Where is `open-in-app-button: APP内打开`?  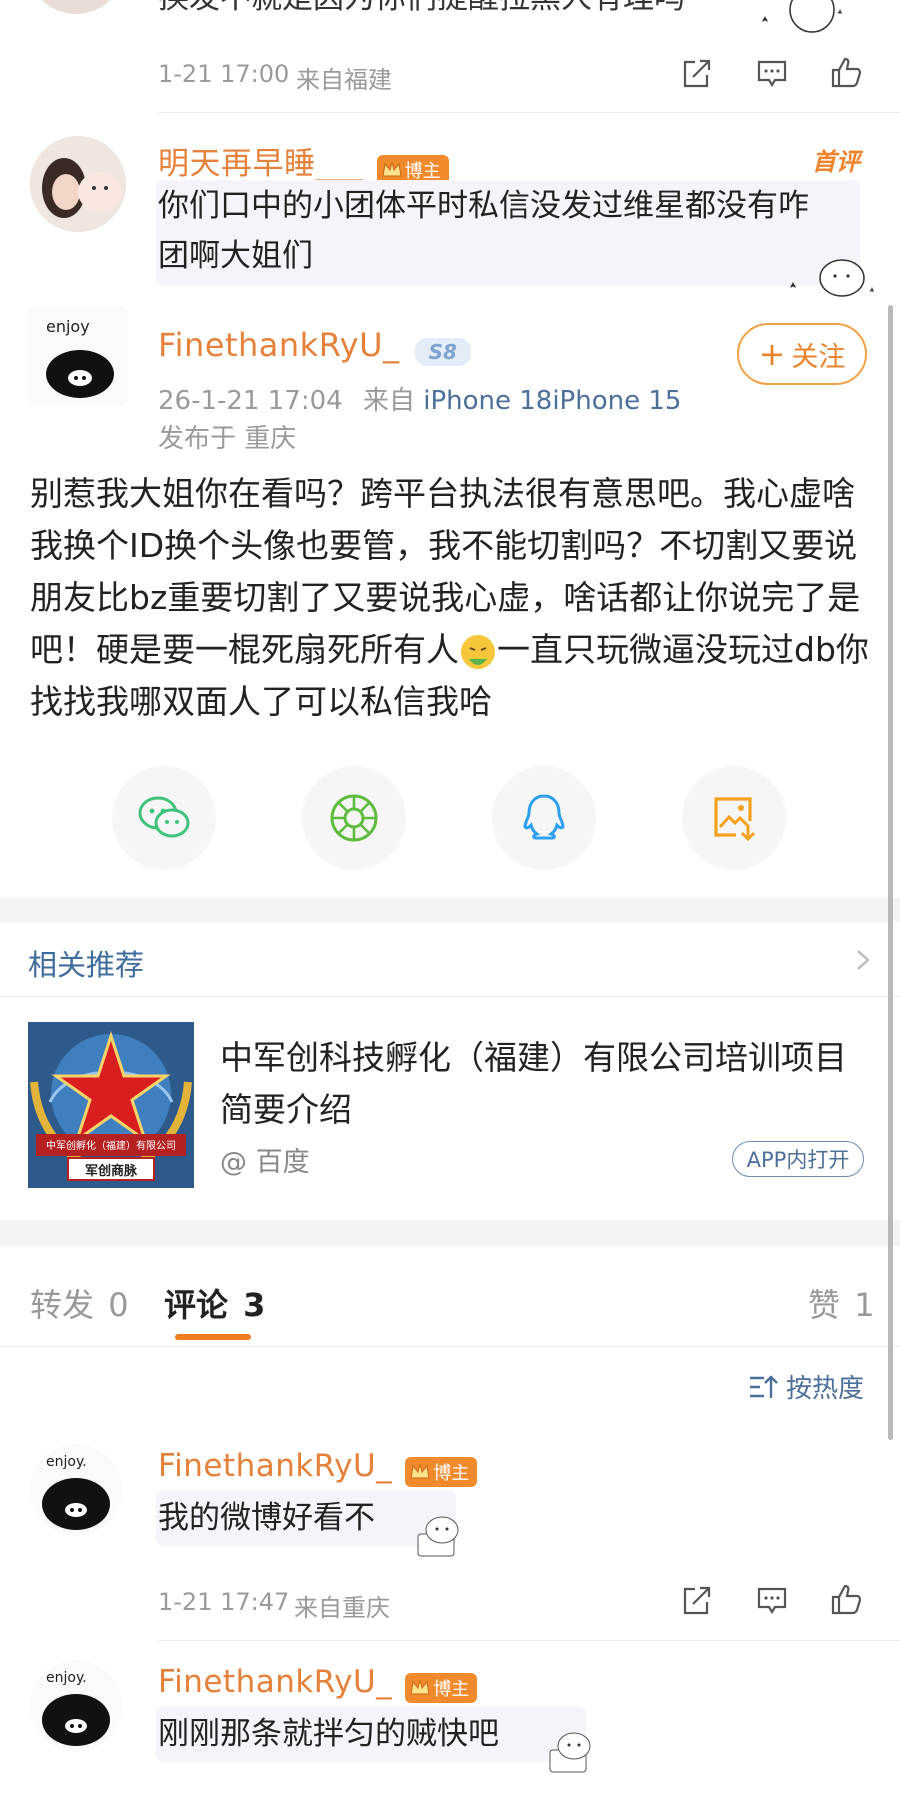 open-in-app-button: APP内打开 is located at coordinates (798, 1159).